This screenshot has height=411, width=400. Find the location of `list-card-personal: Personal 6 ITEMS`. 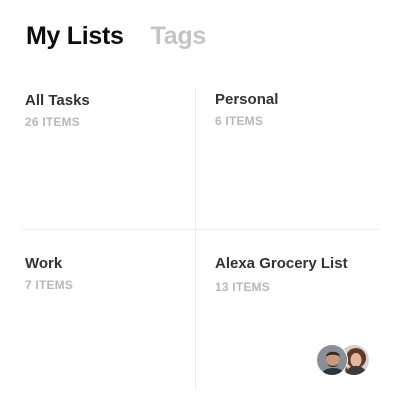

list-card-personal: Personal 6 ITEMS is located at coordinates (300, 156).